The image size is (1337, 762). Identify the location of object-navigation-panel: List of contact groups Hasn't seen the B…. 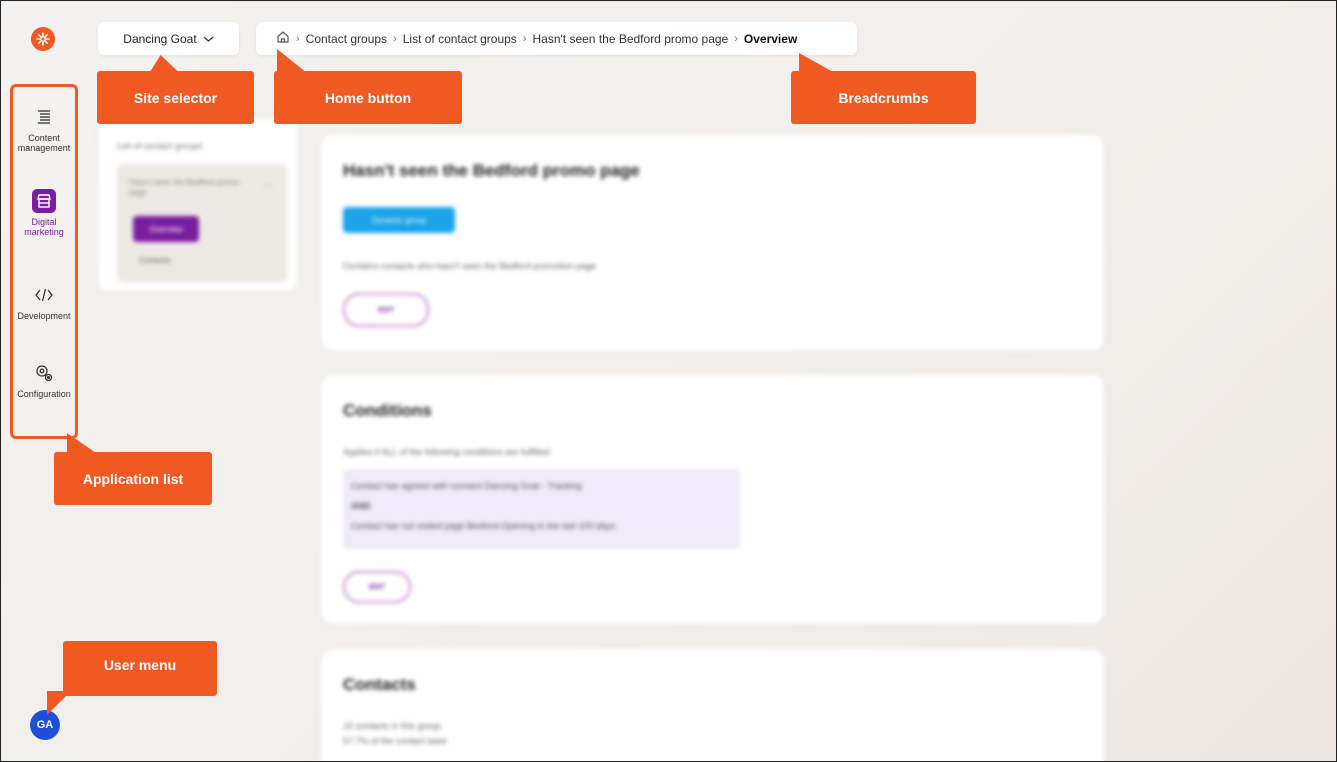
(198, 205).